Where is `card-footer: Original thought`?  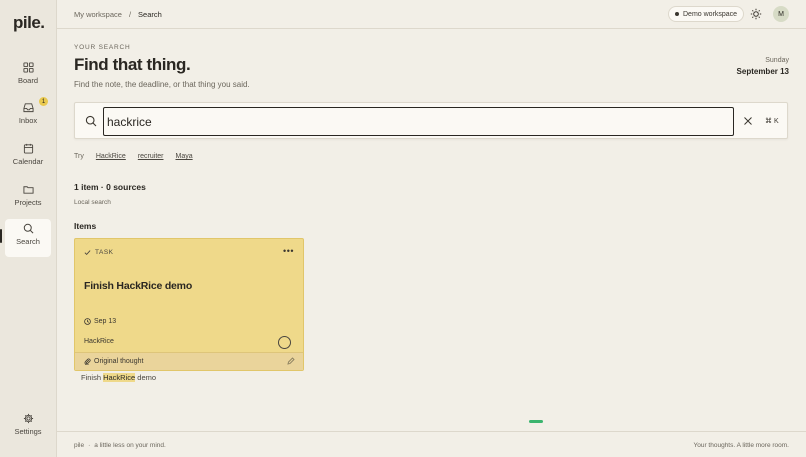 card-footer: Original thought is located at coordinates (189, 361).